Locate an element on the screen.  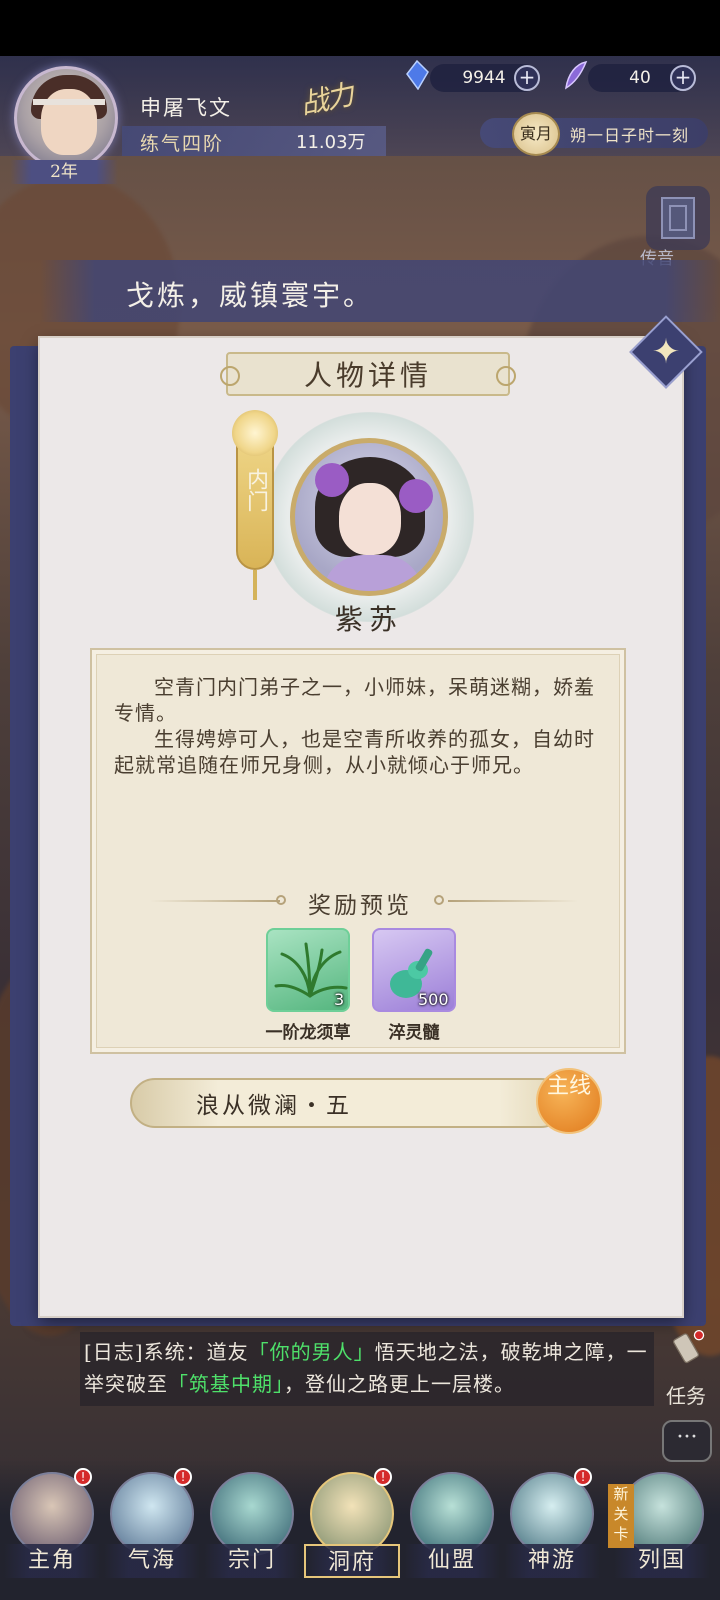
log-prefix: [日志]系统：道友 is located at coordinates (166, 1352).